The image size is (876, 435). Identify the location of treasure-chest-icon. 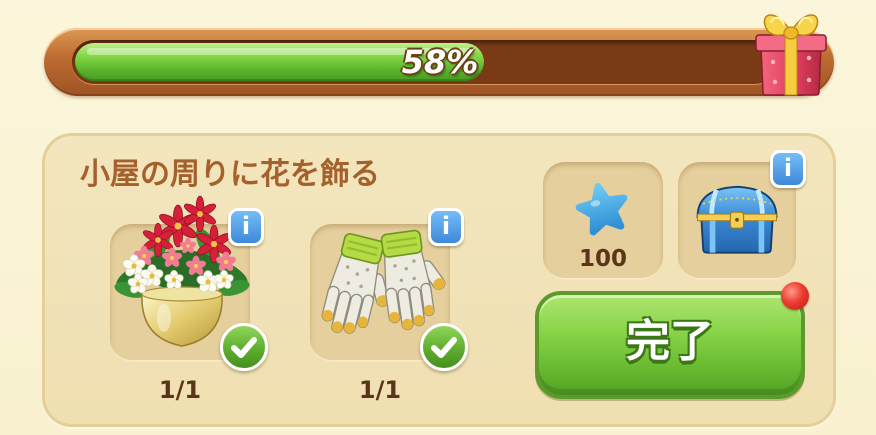
(737, 219).